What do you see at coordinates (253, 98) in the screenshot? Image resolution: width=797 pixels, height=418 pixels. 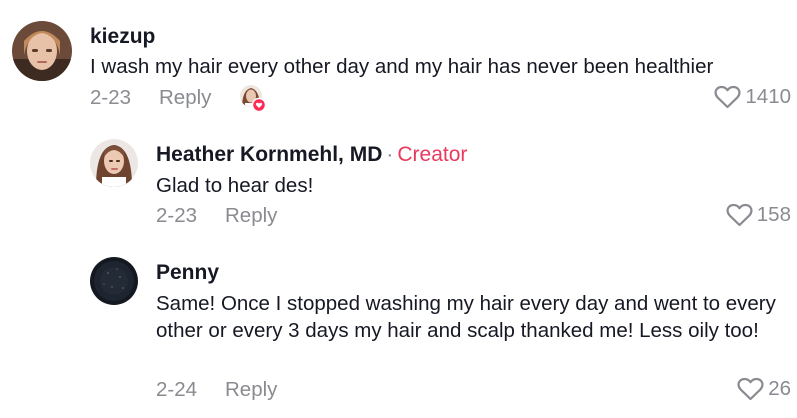 I see `creator-liked-avatar-icon` at bounding box center [253, 98].